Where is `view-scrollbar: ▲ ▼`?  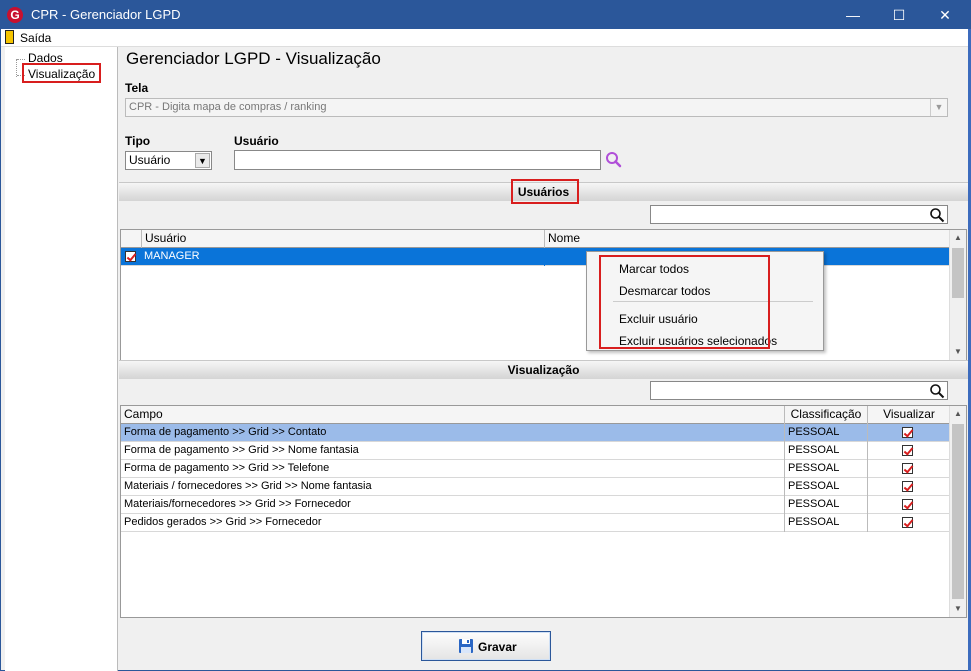
view-scrollbar: ▲ ▼ is located at coordinates (957, 511).